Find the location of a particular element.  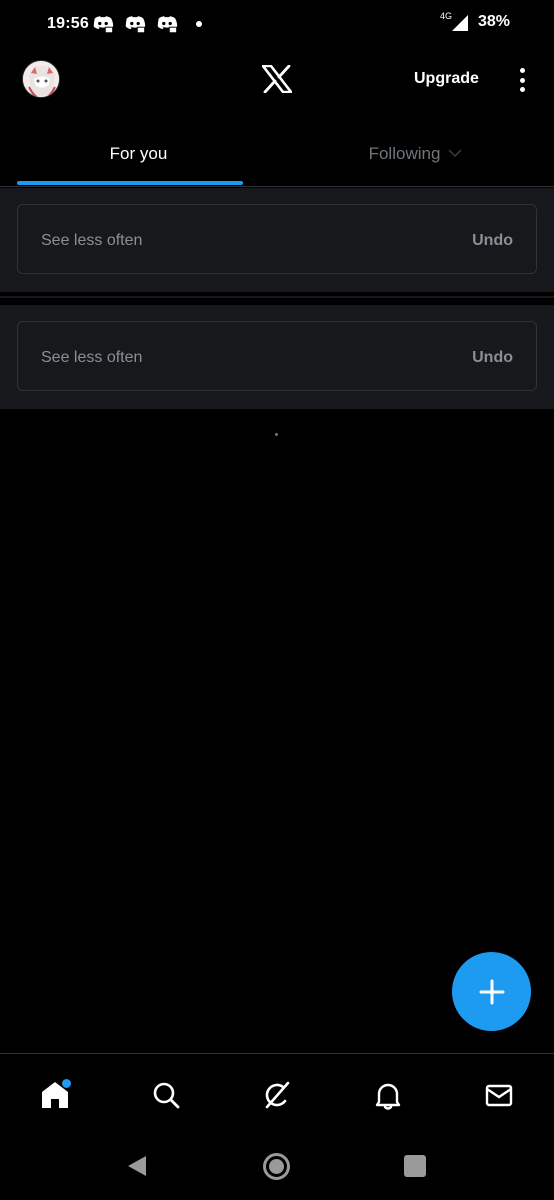

x-logo-icon is located at coordinates (277, 79).